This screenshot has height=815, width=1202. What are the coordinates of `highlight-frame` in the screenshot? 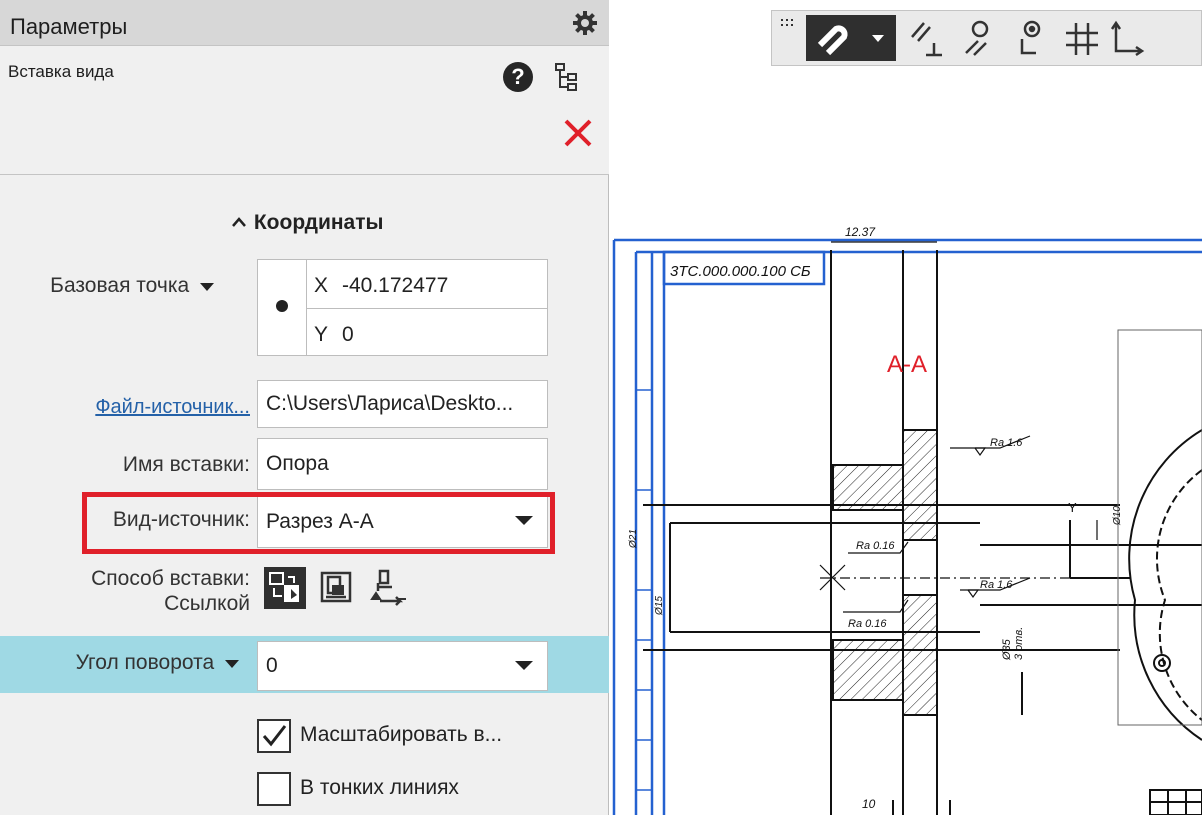 It's located at (318, 523).